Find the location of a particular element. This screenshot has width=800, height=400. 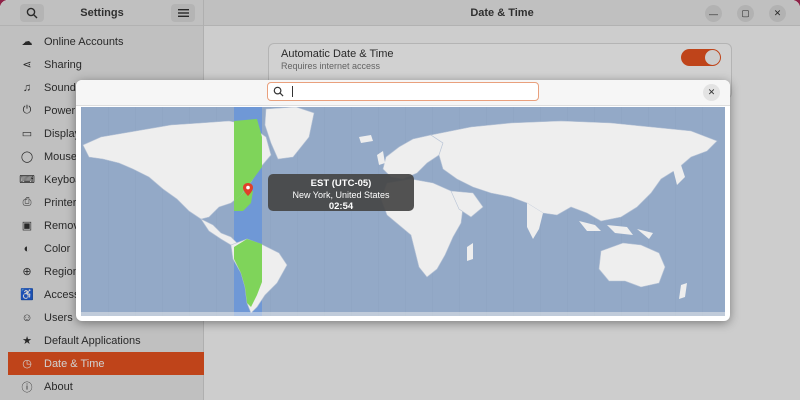

dialog-close-button: ✕ is located at coordinates (711, 92).